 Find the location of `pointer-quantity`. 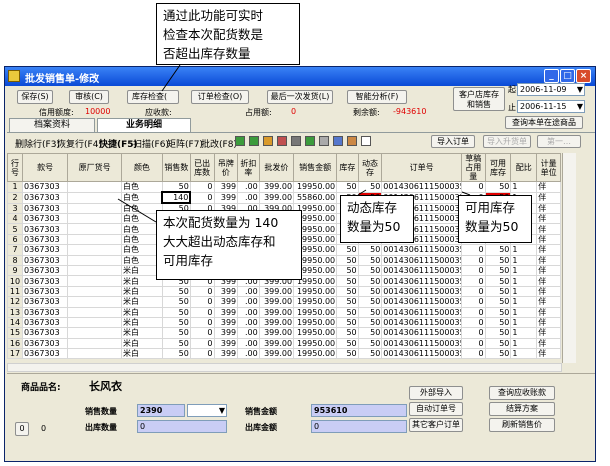

pointer-quantity is located at coordinates (137, 210).